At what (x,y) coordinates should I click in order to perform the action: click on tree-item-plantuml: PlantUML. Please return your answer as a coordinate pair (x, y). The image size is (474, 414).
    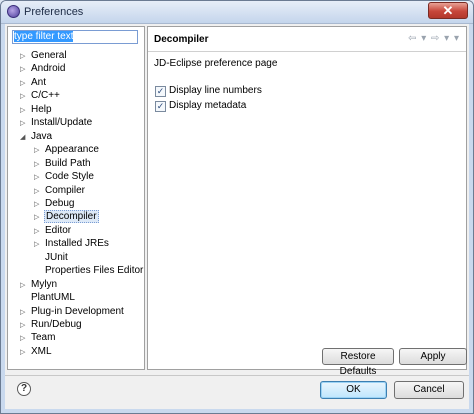
    Looking at the image, I should click on (48, 297).